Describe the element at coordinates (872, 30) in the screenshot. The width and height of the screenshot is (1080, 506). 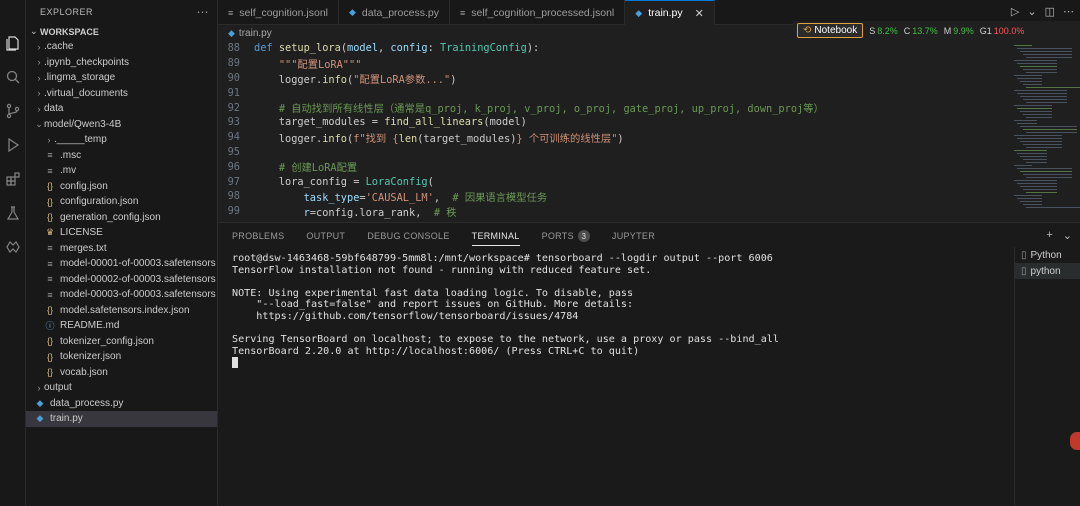
I see `metric-label: S` at that location.